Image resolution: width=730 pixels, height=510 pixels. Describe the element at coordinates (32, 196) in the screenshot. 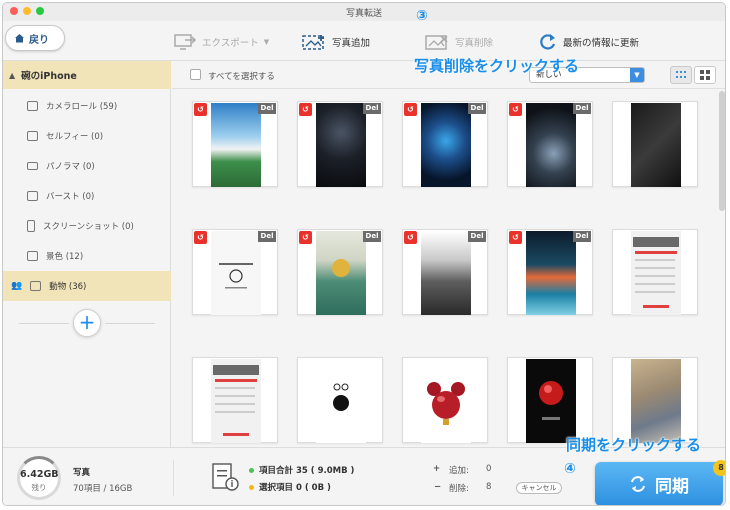

I see `burst-icon` at that location.